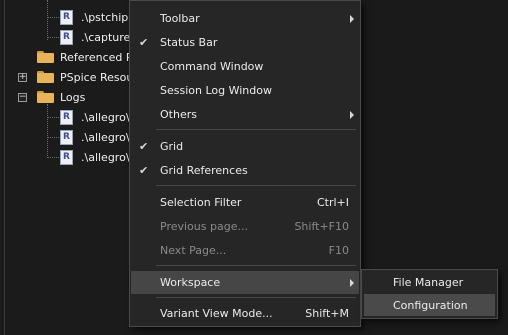 The height and width of the screenshot is (335, 508). What do you see at coordinates (180, 18) in the screenshot?
I see `menu-item-label: Toolbar` at bounding box center [180, 18].